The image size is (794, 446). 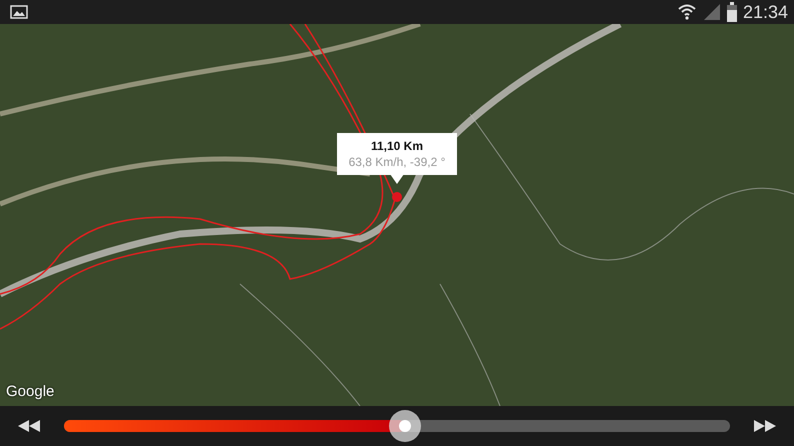 I want to click on battery-icon, so click(x=731, y=12).